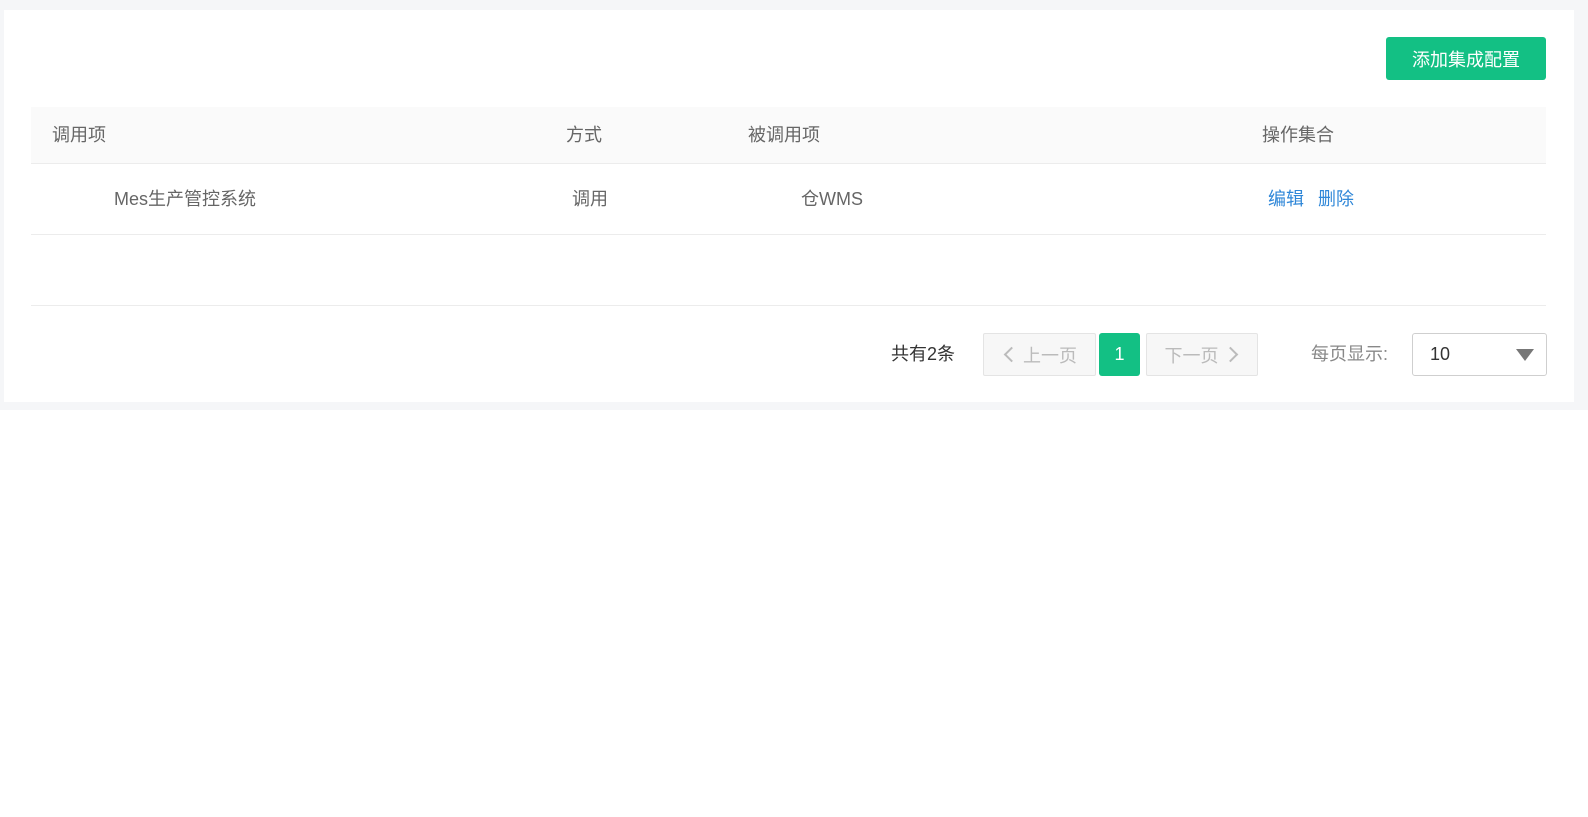 The height and width of the screenshot is (817, 1588). I want to click on column-method: 方式, so click(584, 135).